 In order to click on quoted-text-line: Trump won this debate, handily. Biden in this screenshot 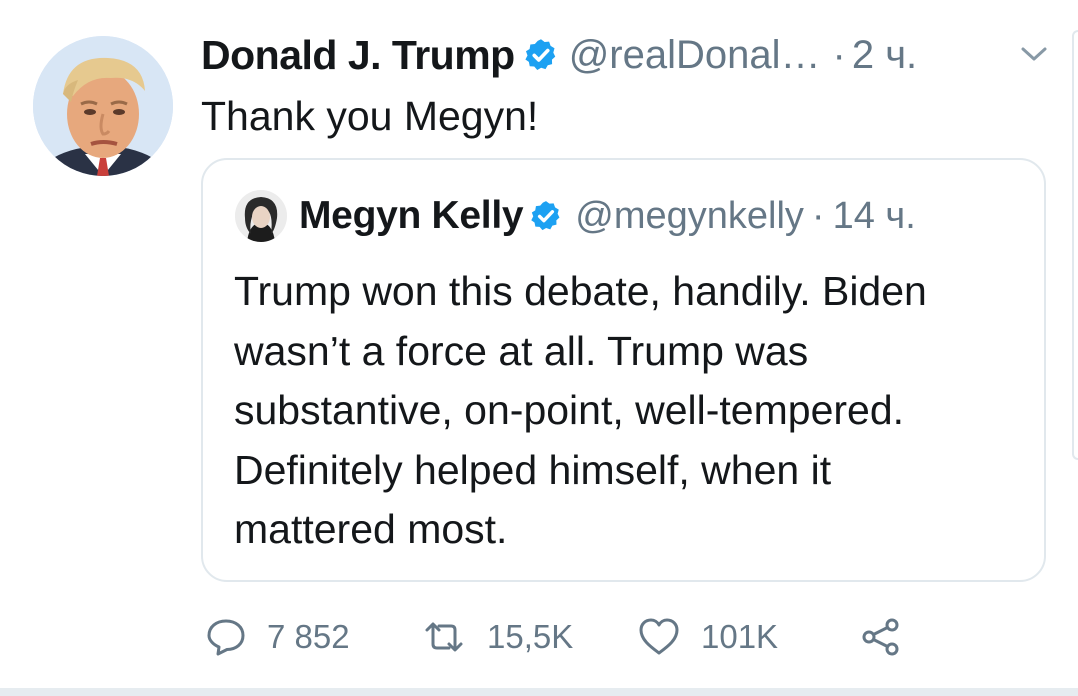, I will do `click(580, 291)`.